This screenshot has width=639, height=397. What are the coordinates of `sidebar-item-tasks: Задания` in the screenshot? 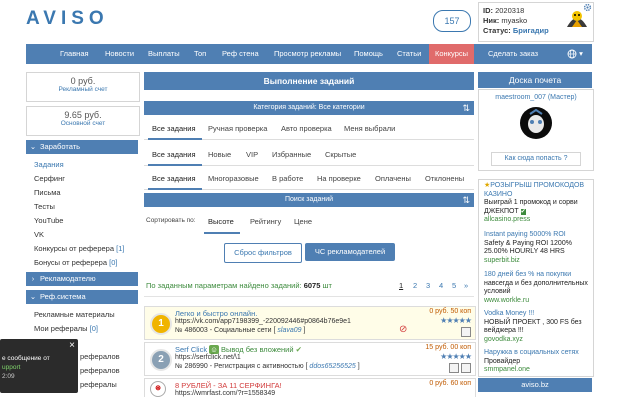 It's located at (49, 164).